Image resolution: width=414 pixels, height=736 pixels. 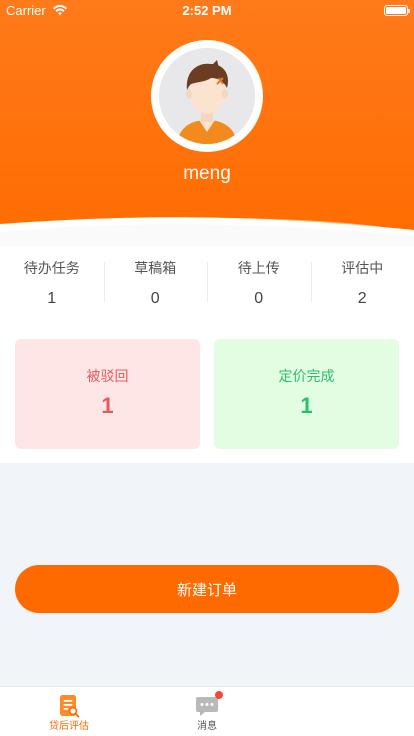 I want to click on status-bar: Carrier 2:52 PM, so click(x=207, y=11).